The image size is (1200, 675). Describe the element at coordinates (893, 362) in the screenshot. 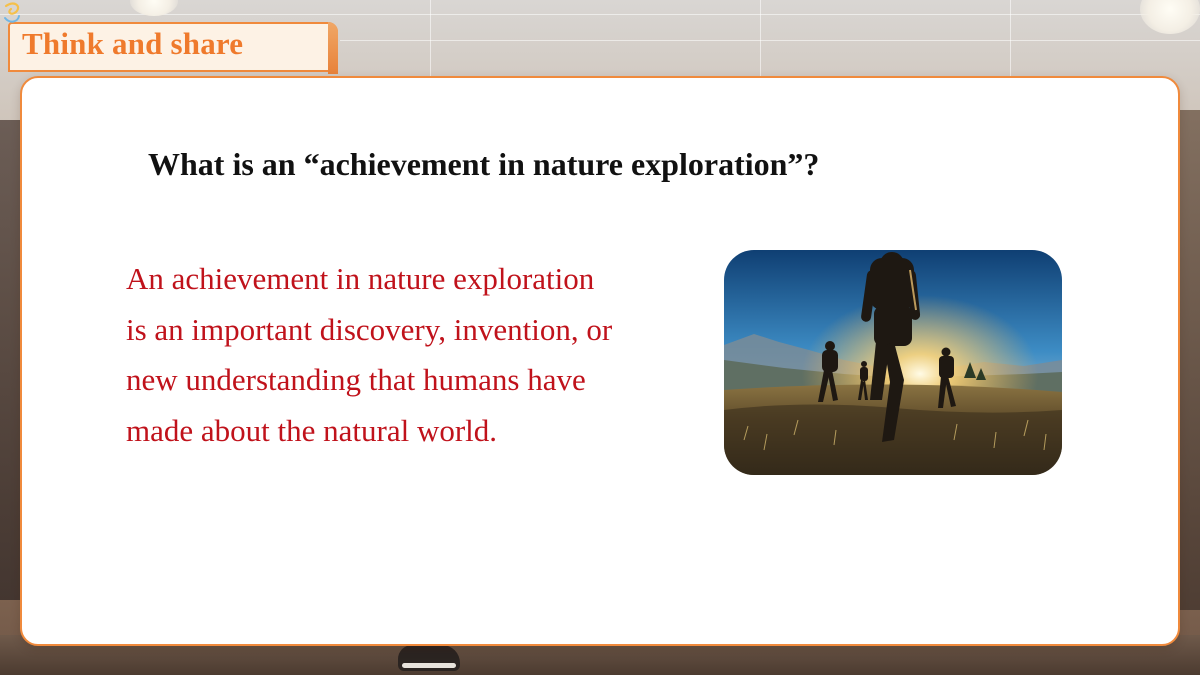

I see `hikers-photo` at that location.